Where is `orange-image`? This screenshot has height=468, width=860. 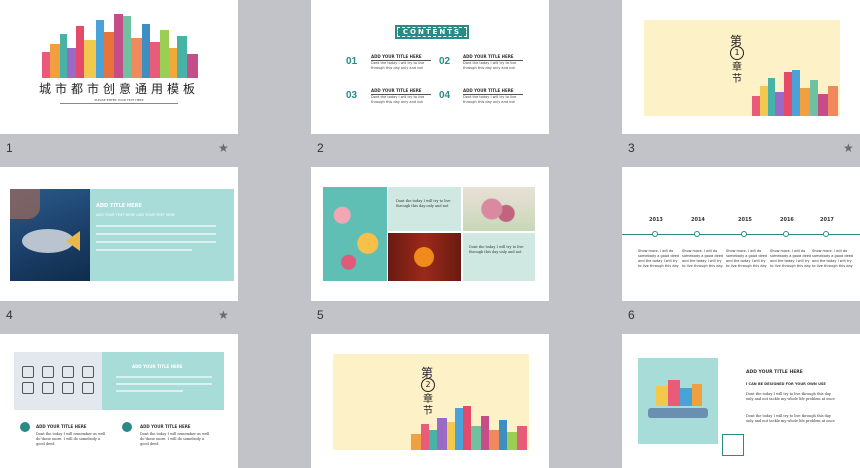
orange-image is located at coordinates (424, 257).